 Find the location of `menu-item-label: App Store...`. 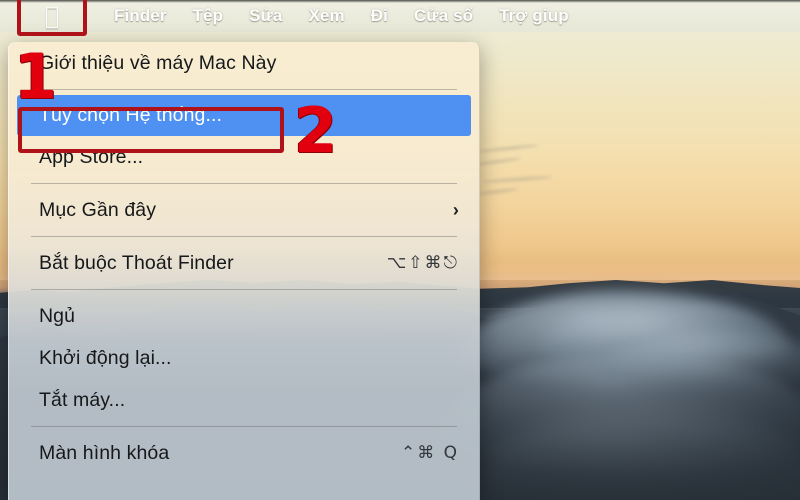

menu-item-label: App Store... is located at coordinates (91, 156).